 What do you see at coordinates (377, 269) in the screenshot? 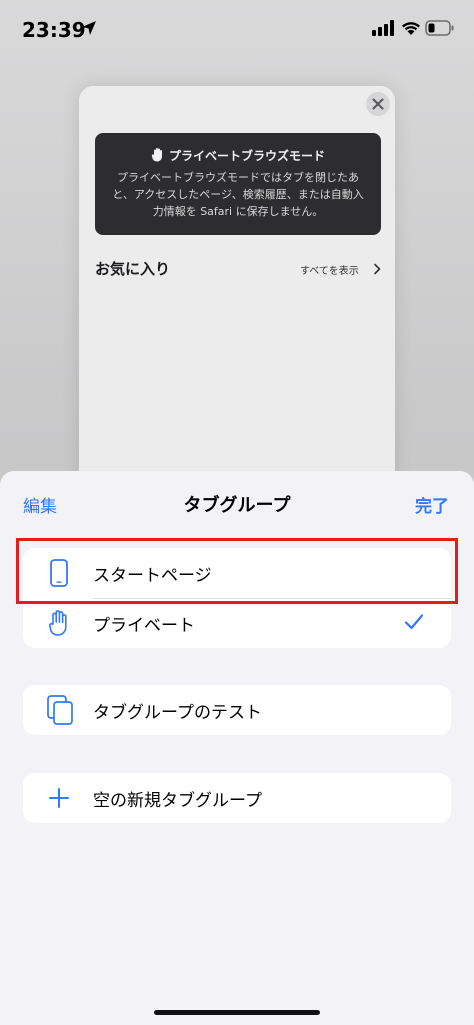
I see `chevron-right-icon` at bounding box center [377, 269].